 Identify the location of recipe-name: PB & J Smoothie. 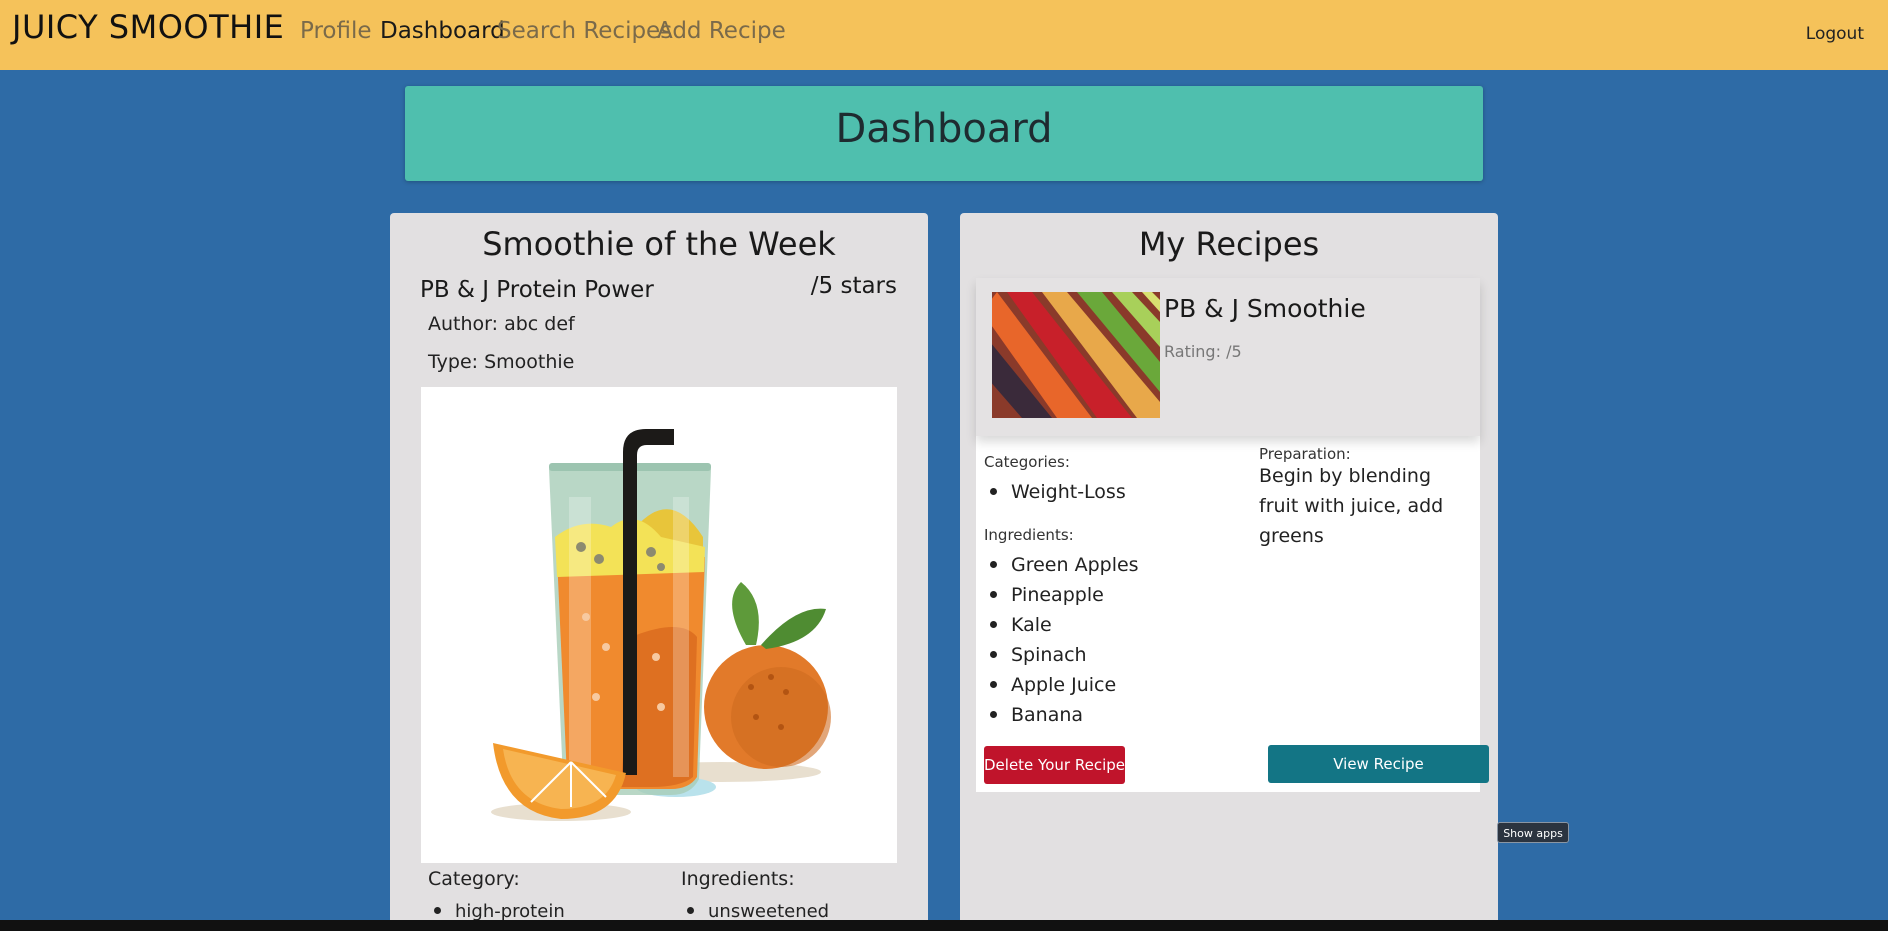
(1265, 308).